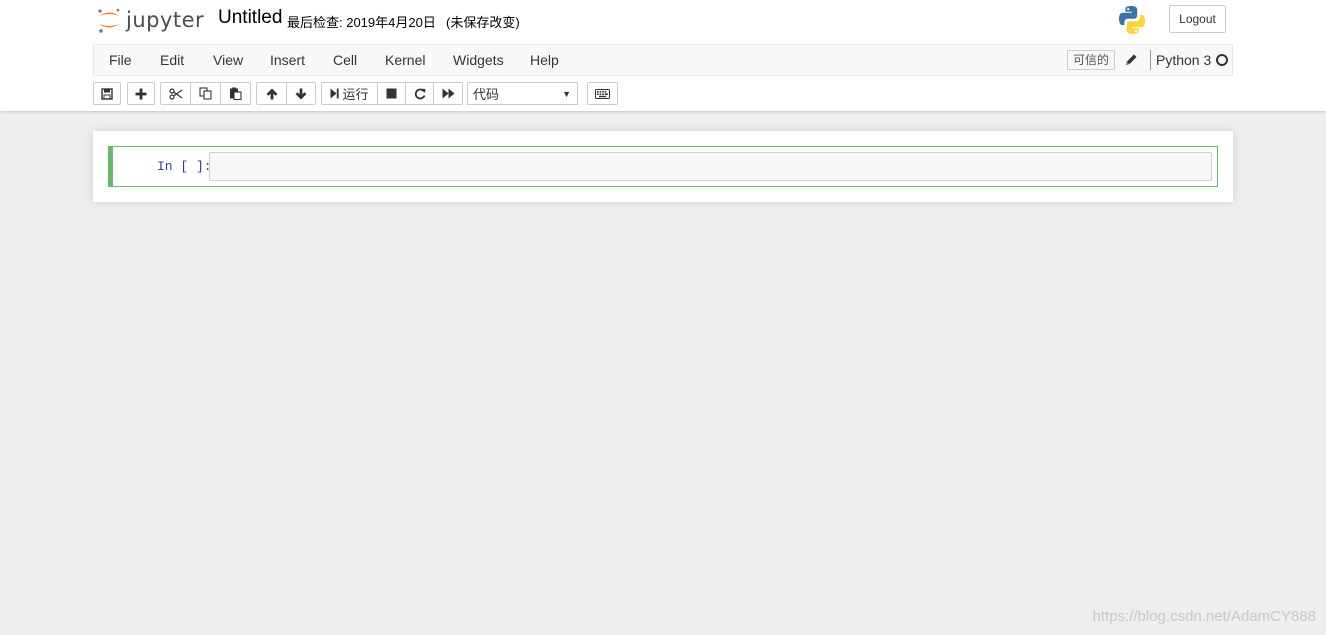 The width and height of the screenshot is (1326, 635). What do you see at coordinates (250, 18) in the screenshot?
I see `notebook-title: Untitled` at bounding box center [250, 18].